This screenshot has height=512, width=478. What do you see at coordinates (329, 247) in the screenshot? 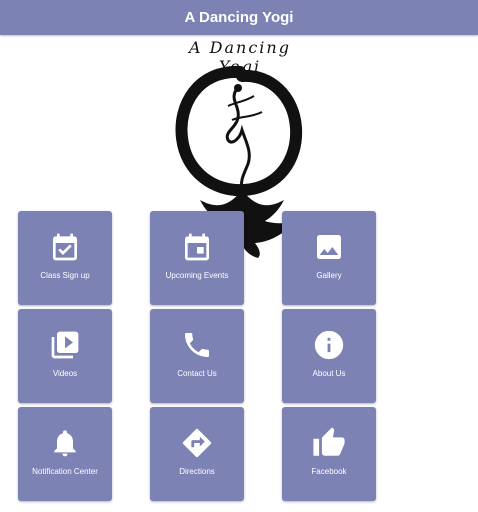
I see `image-icon` at bounding box center [329, 247].